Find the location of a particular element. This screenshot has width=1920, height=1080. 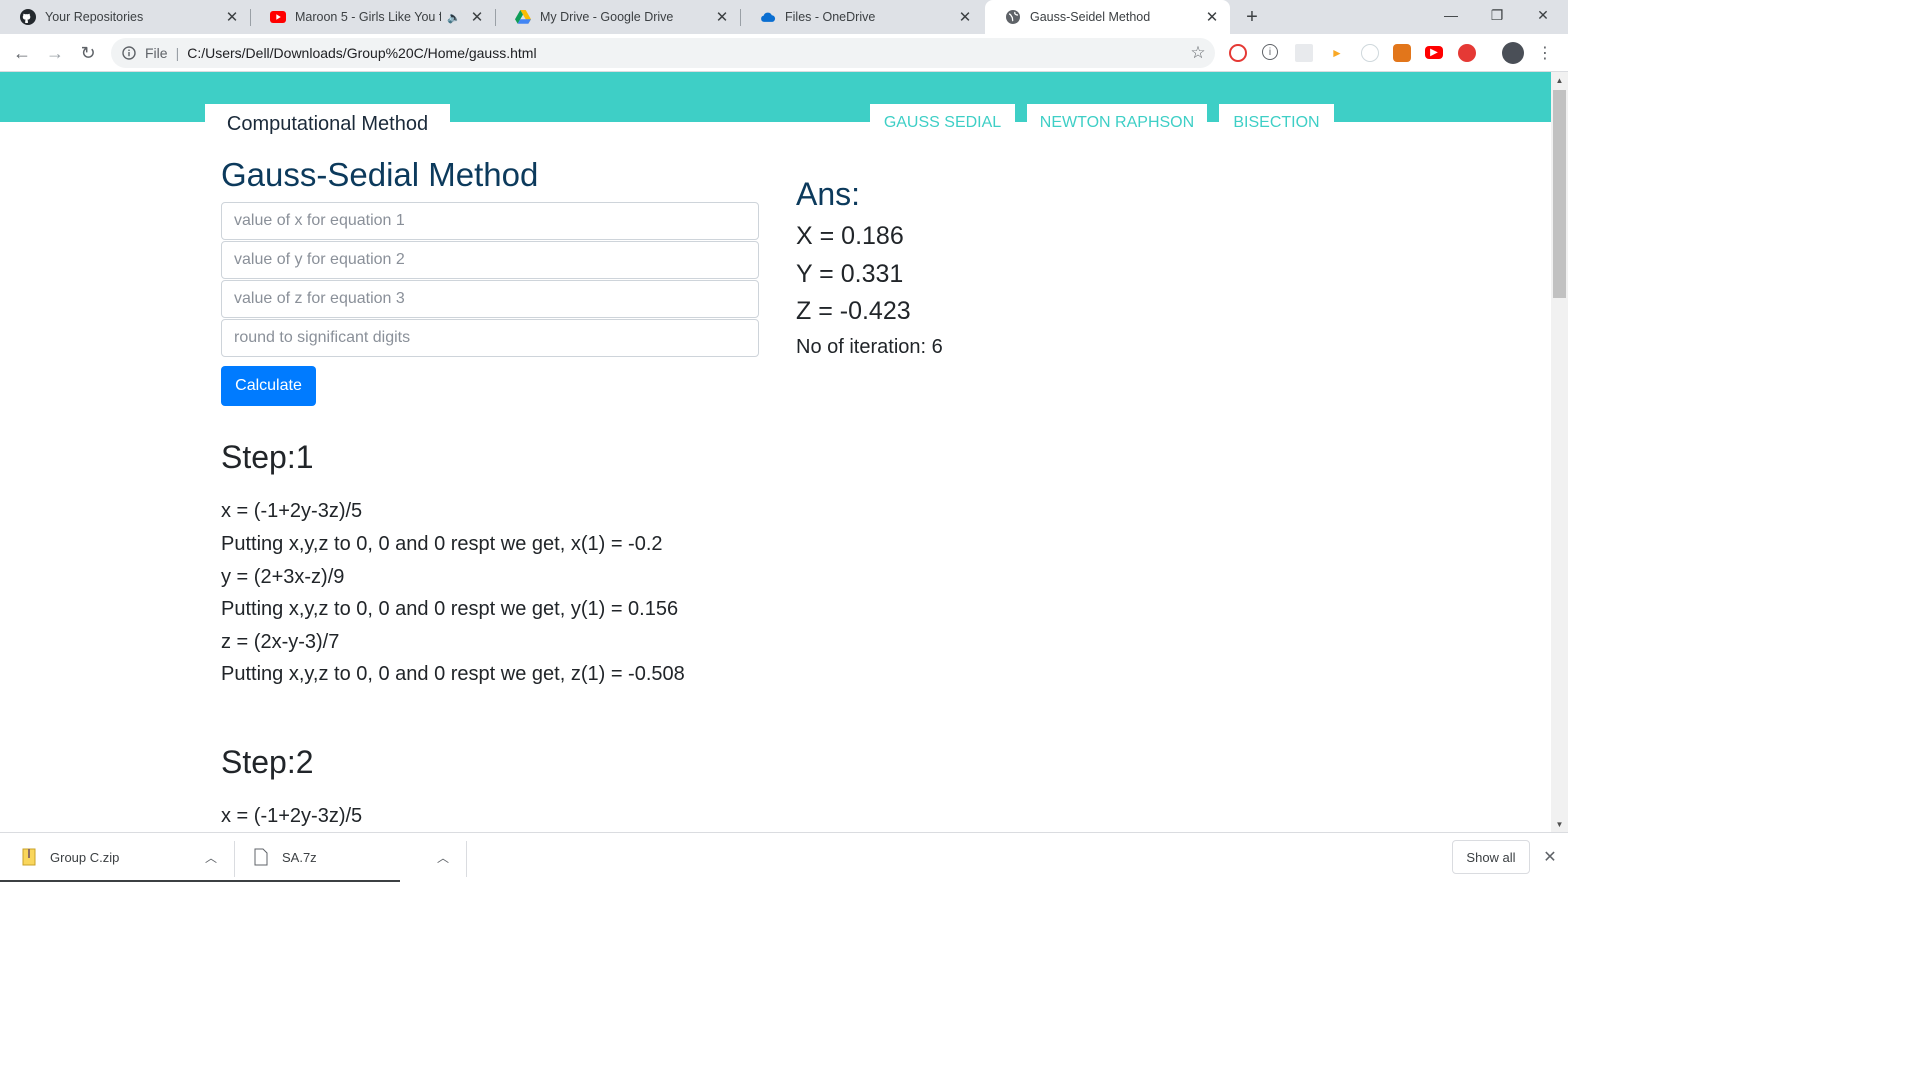

file-icon is located at coordinates (261, 857).